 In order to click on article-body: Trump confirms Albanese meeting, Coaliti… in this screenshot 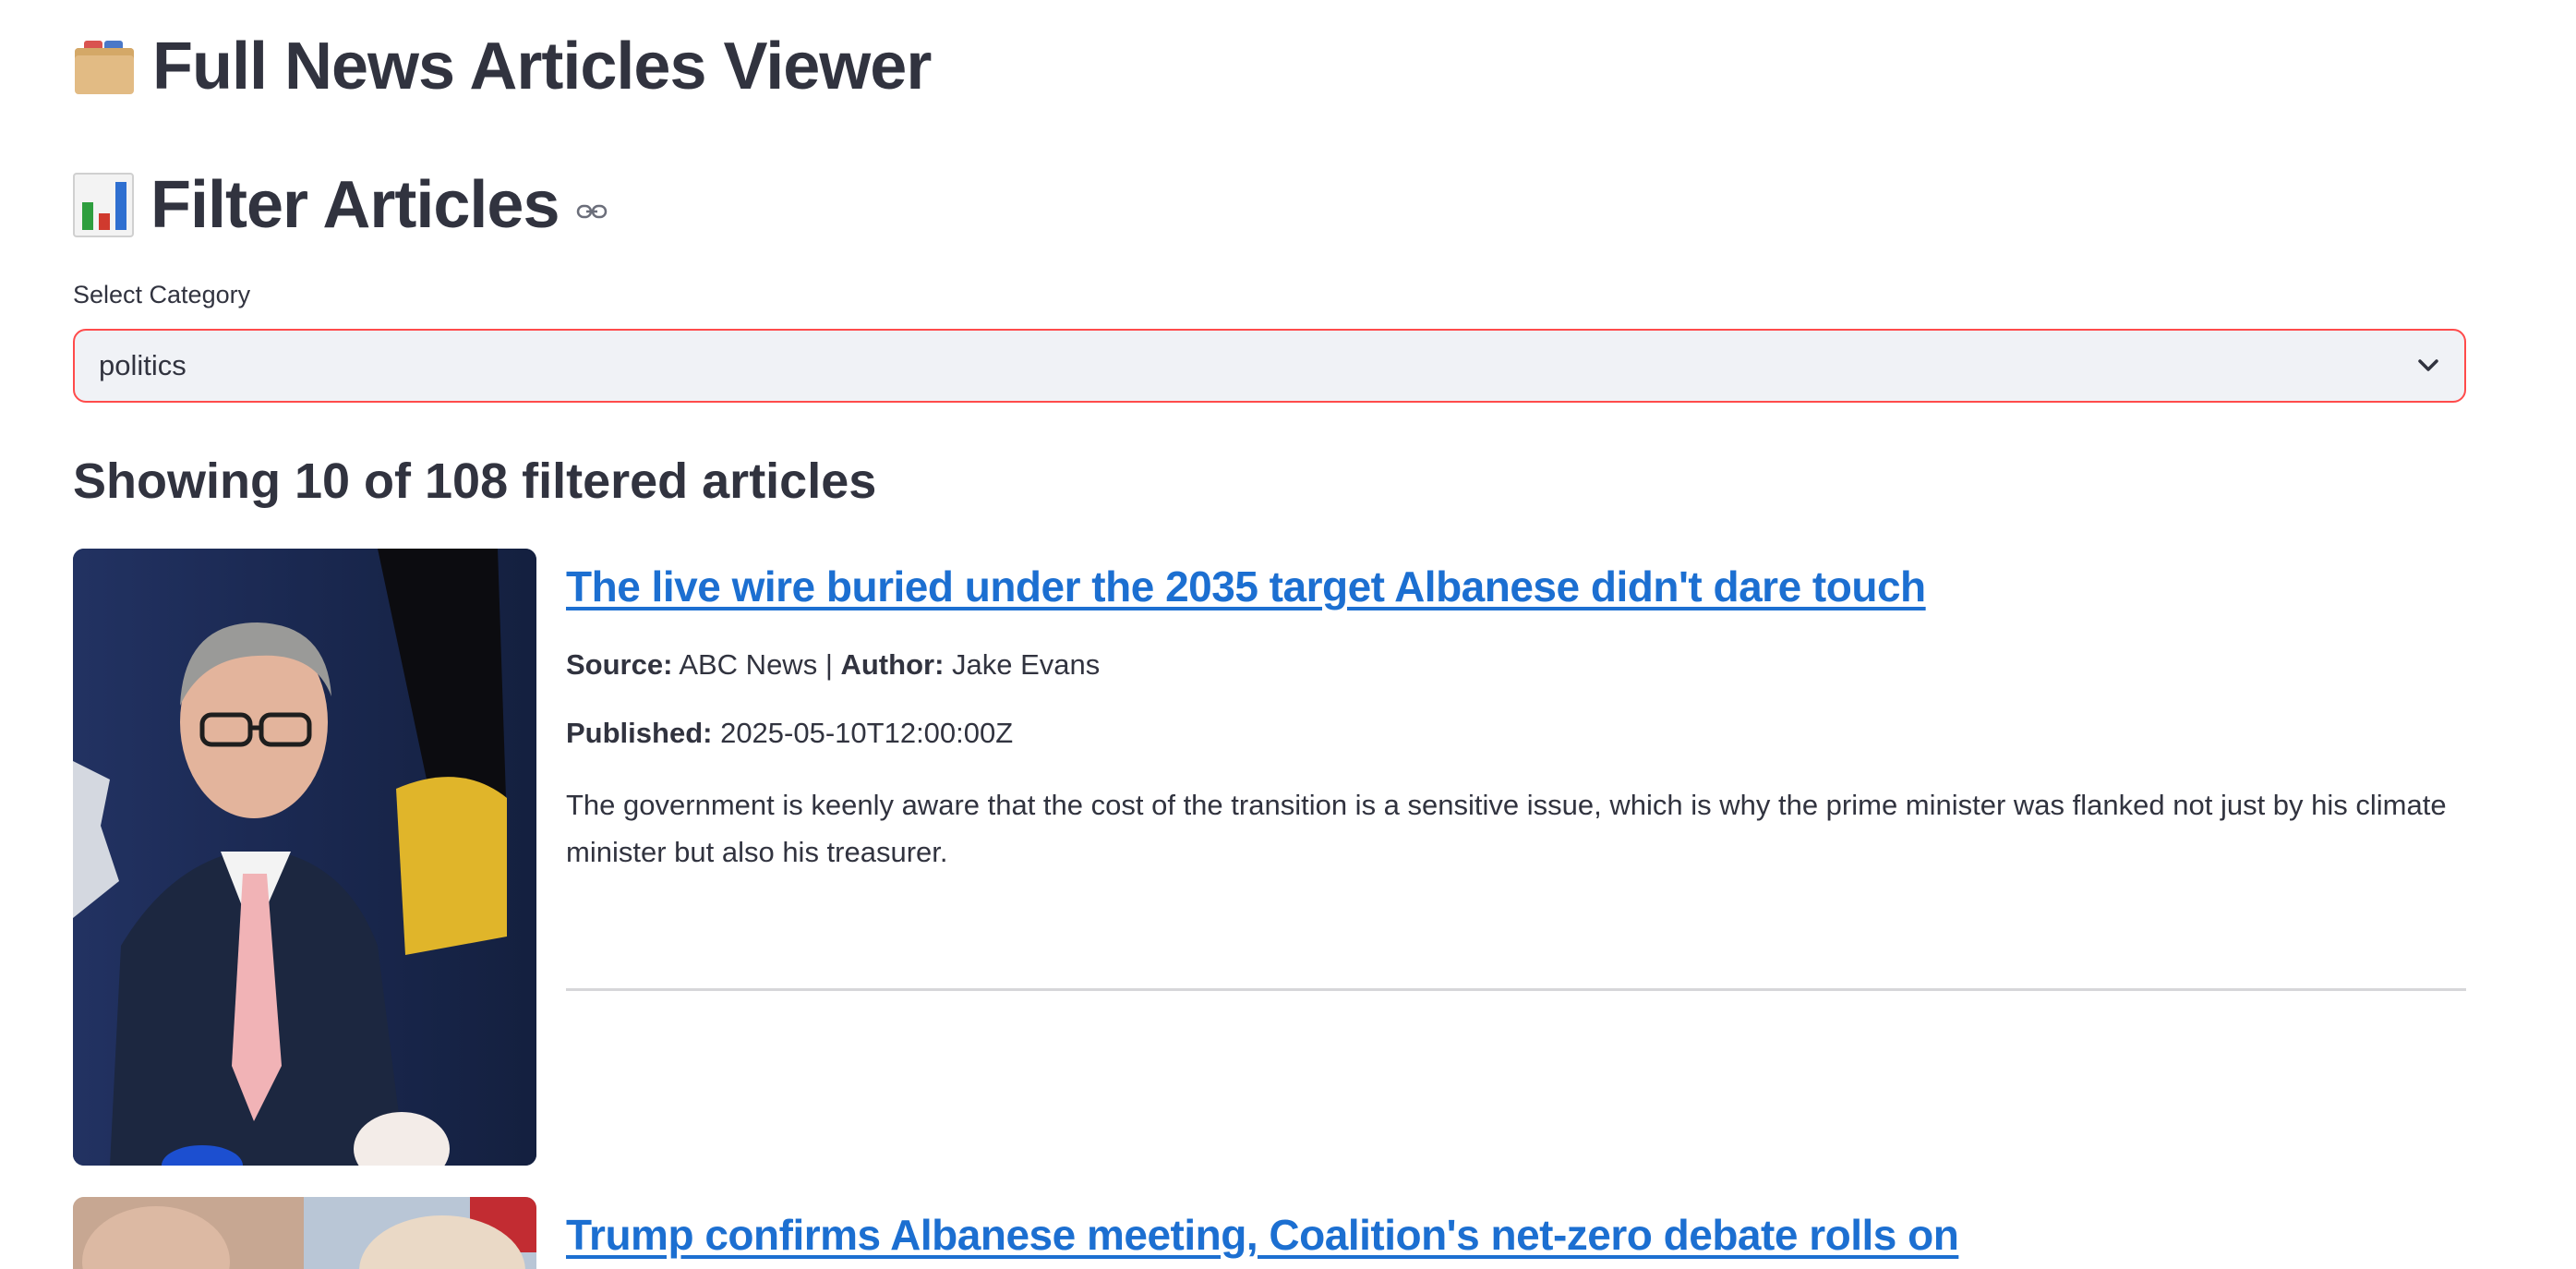, I will do `click(1516, 1228)`.